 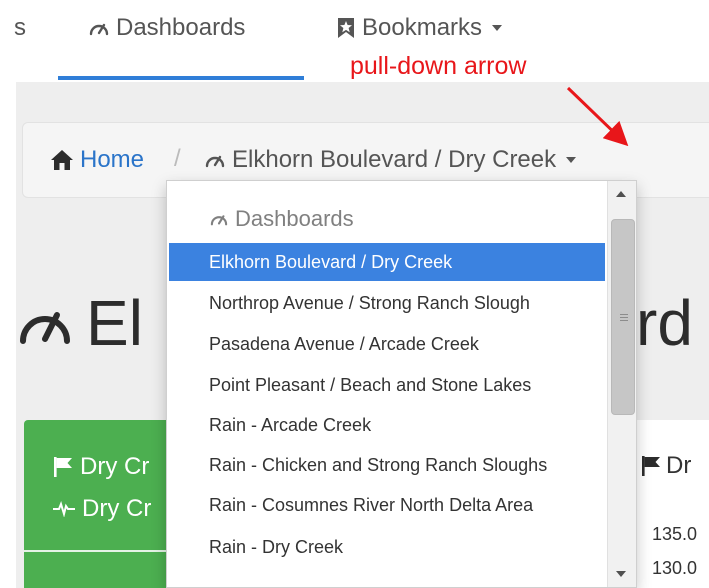 What do you see at coordinates (664, 323) in the screenshot?
I see `page-title-tail: rd` at bounding box center [664, 323].